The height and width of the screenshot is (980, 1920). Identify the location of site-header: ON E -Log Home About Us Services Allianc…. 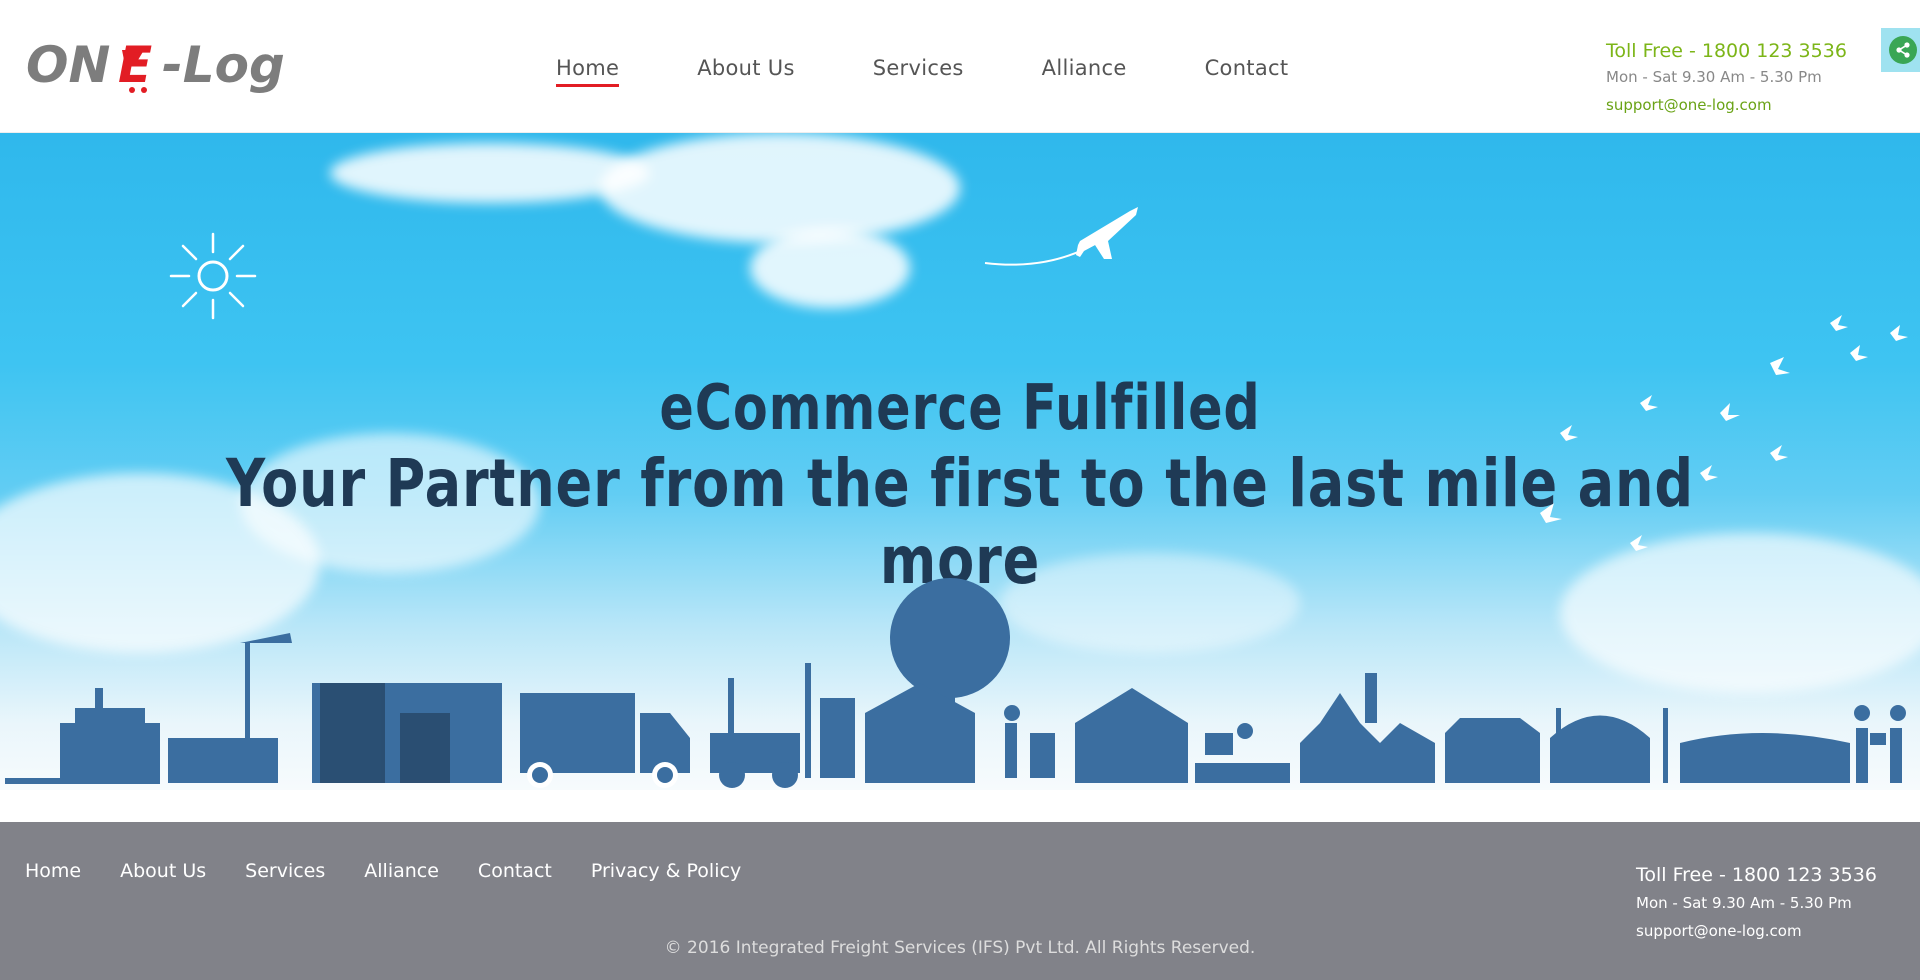
(960, 66).